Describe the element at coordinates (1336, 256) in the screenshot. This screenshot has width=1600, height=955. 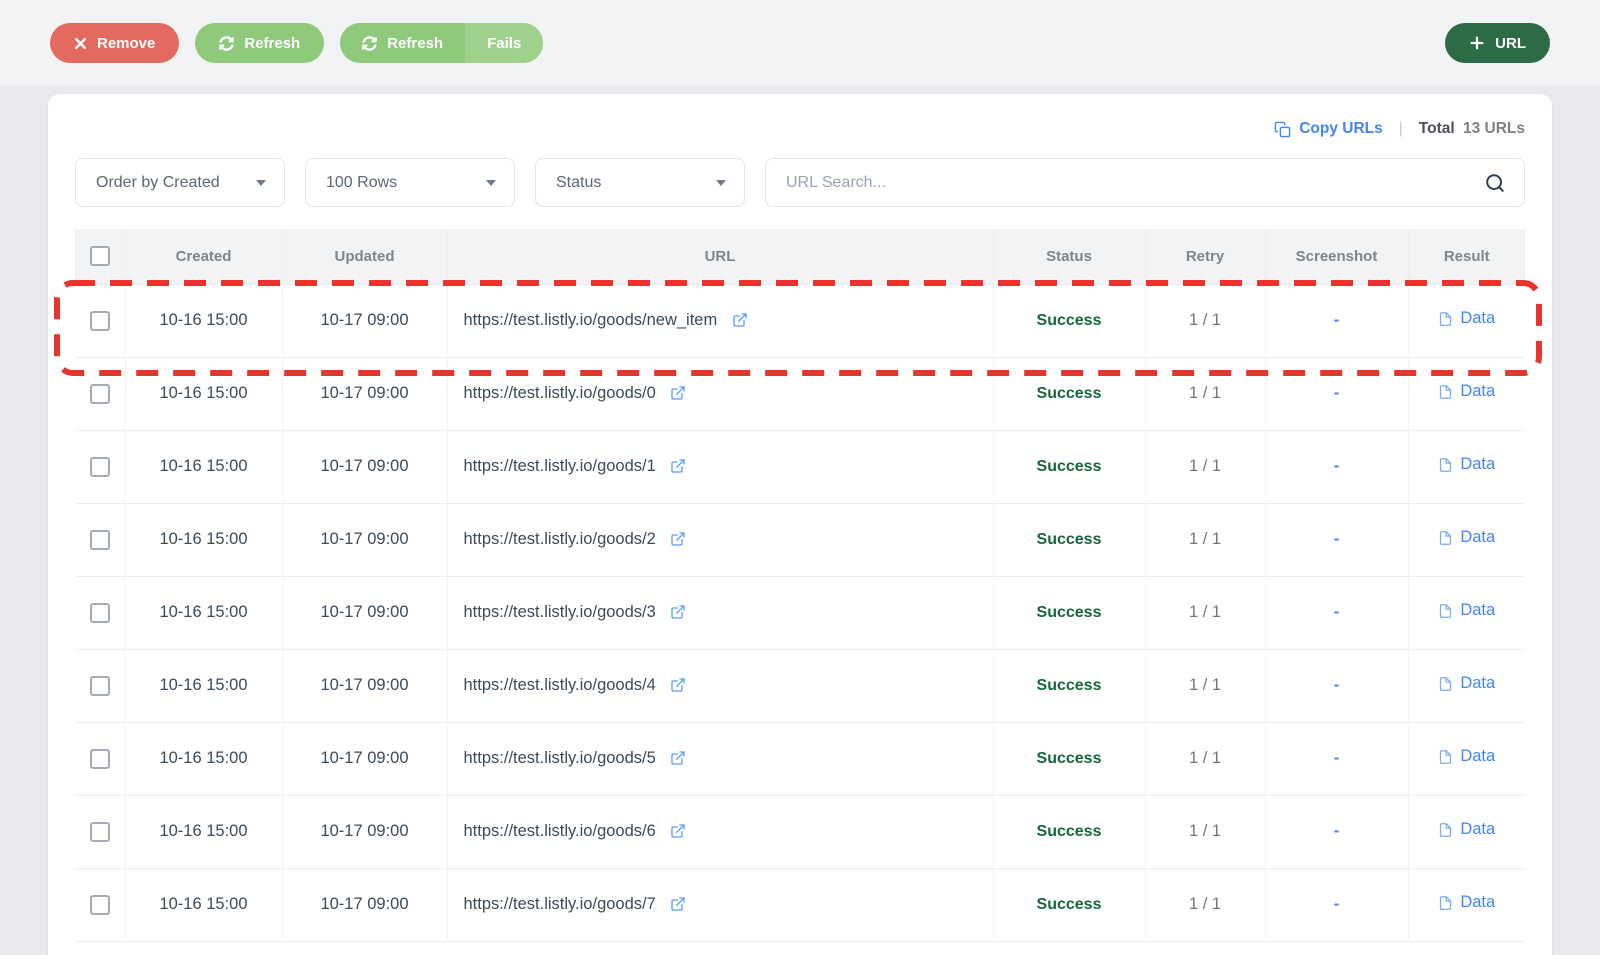
I see `header-screenshot: Screenshot` at that location.